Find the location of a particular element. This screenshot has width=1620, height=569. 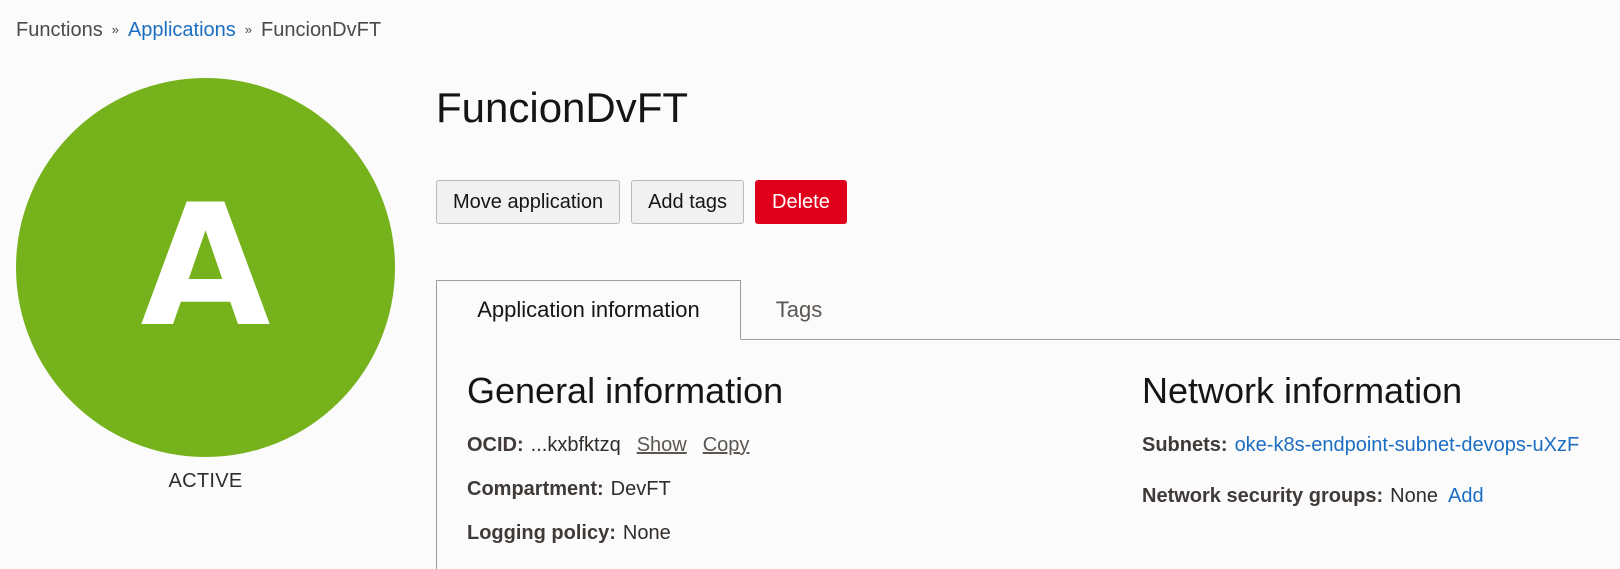

network-security-groups-row: Network security groups: None Add is located at coordinates (1360, 496).